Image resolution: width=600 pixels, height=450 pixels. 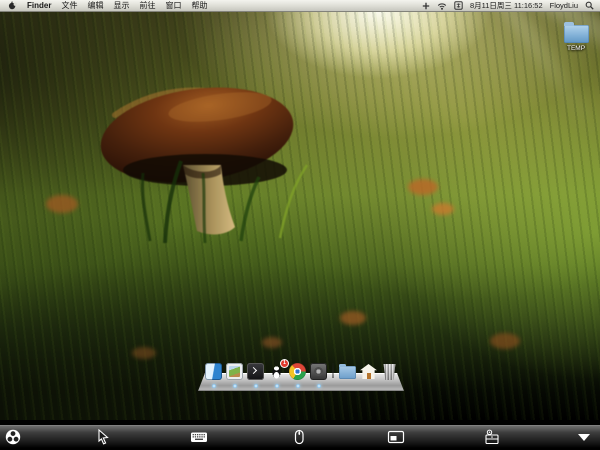 What do you see at coordinates (318, 371) in the screenshot?
I see `screen-sharing-icon` at bounding box center [318, 371].